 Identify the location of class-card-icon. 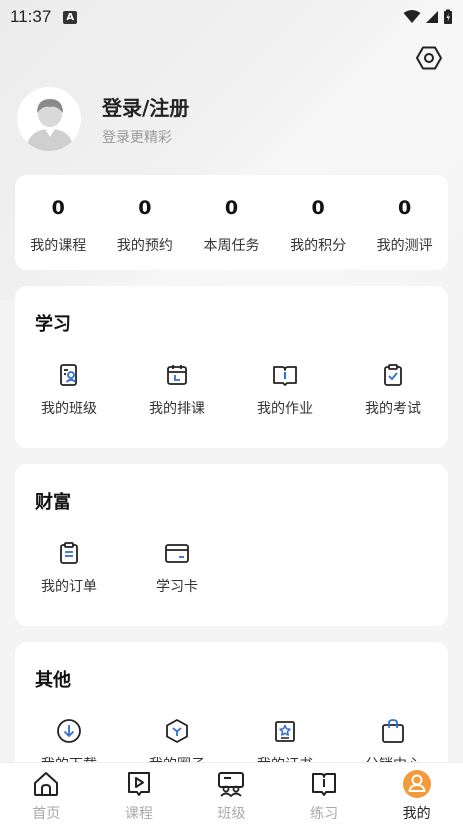
(68, 375).